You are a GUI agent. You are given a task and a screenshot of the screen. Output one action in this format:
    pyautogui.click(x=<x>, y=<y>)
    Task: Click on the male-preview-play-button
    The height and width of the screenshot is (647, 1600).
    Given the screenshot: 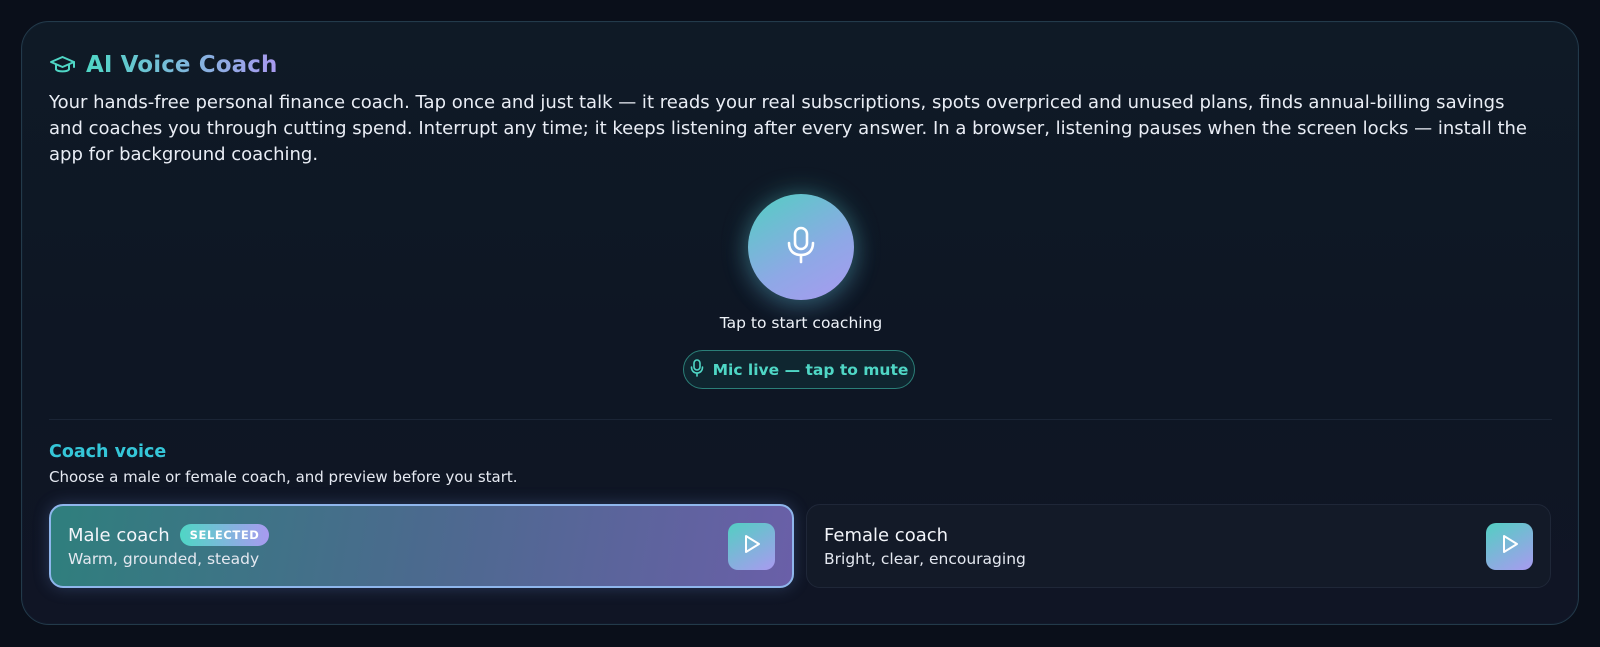 What is the action you would take?
    pyautogui.click(x=751, y=546)
    